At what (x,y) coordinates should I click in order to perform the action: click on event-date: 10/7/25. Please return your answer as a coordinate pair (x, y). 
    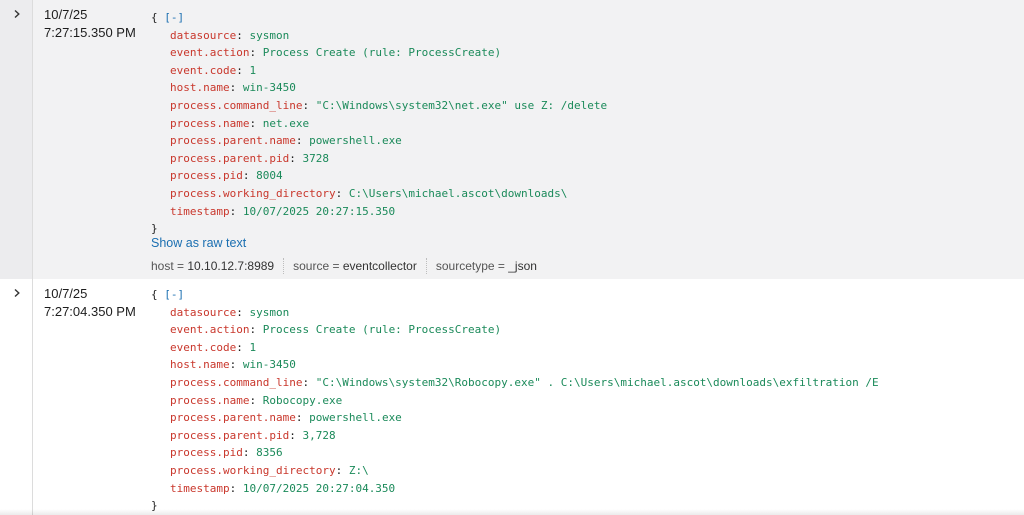
    Looking at the image, I should click on (66, 293).